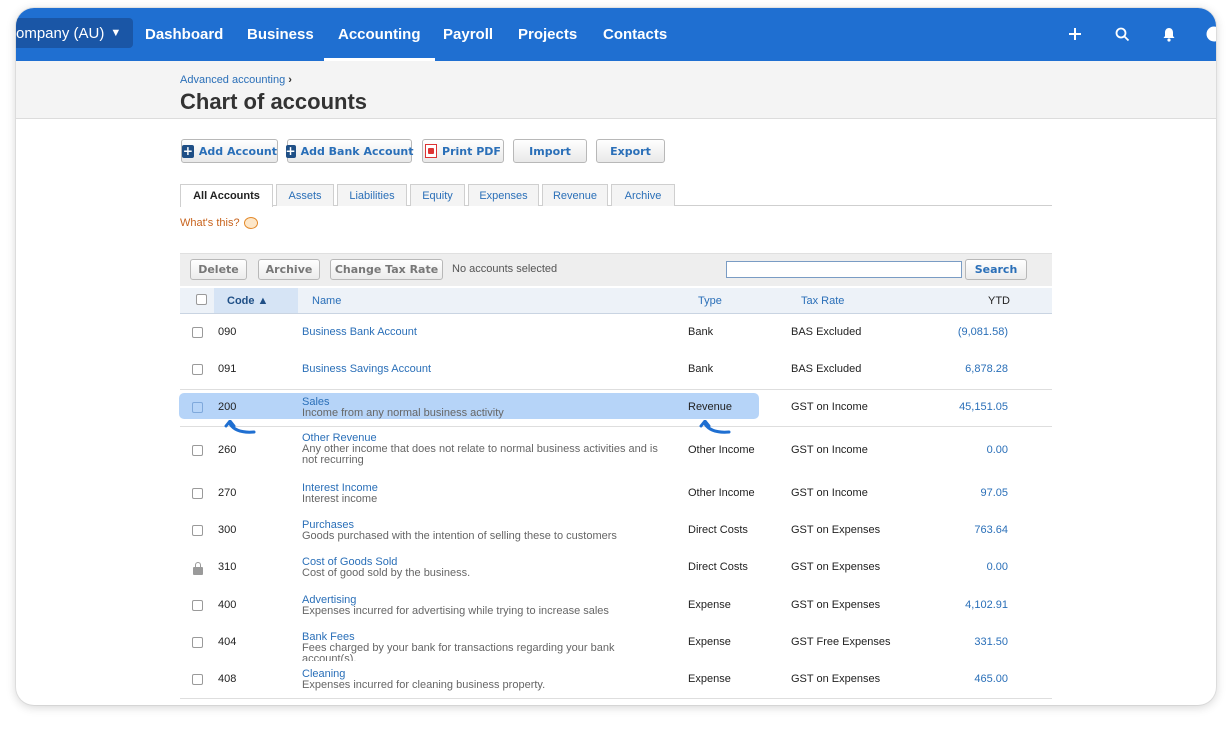  What do you see at coordinates (290, 80) in the screenshot?
I see `breadcrumb-chevron-icon: ›` at bounding box center [290, 80].